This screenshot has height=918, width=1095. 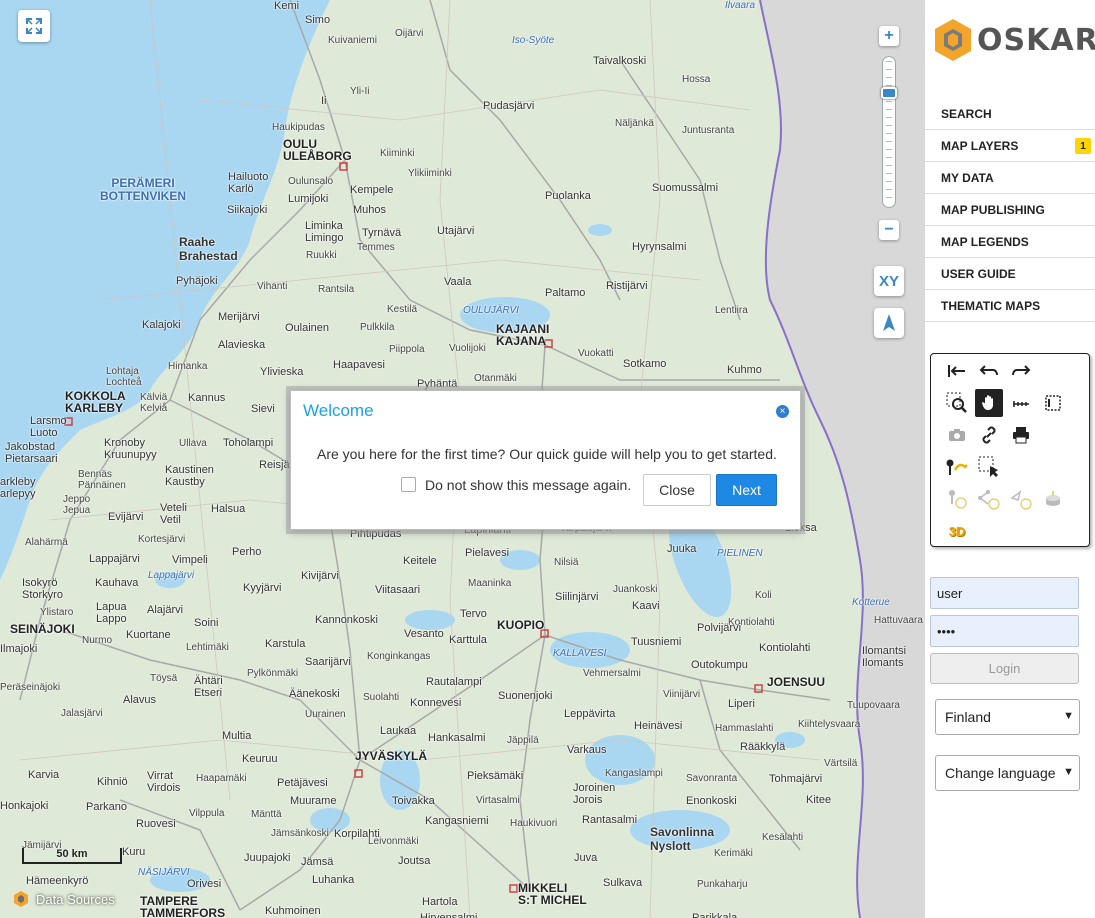 I want to click on history-start-button, so click(x=957, y=371).